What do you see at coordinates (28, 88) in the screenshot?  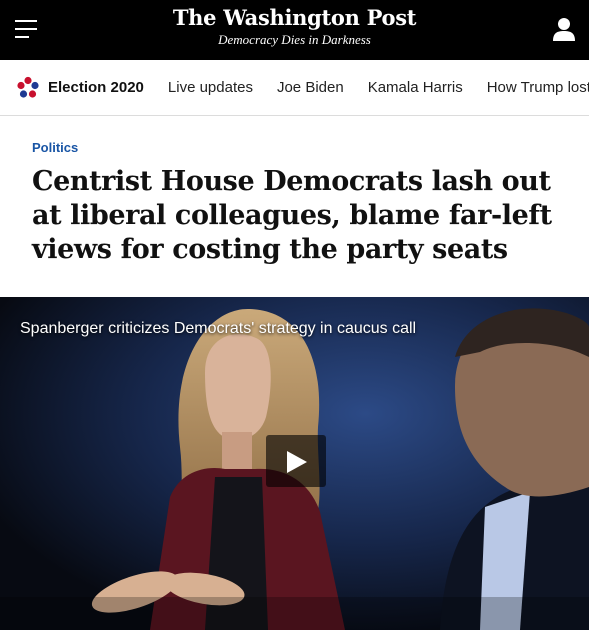 I see `election-star-logo-icon` at bounding box center [28, 88].